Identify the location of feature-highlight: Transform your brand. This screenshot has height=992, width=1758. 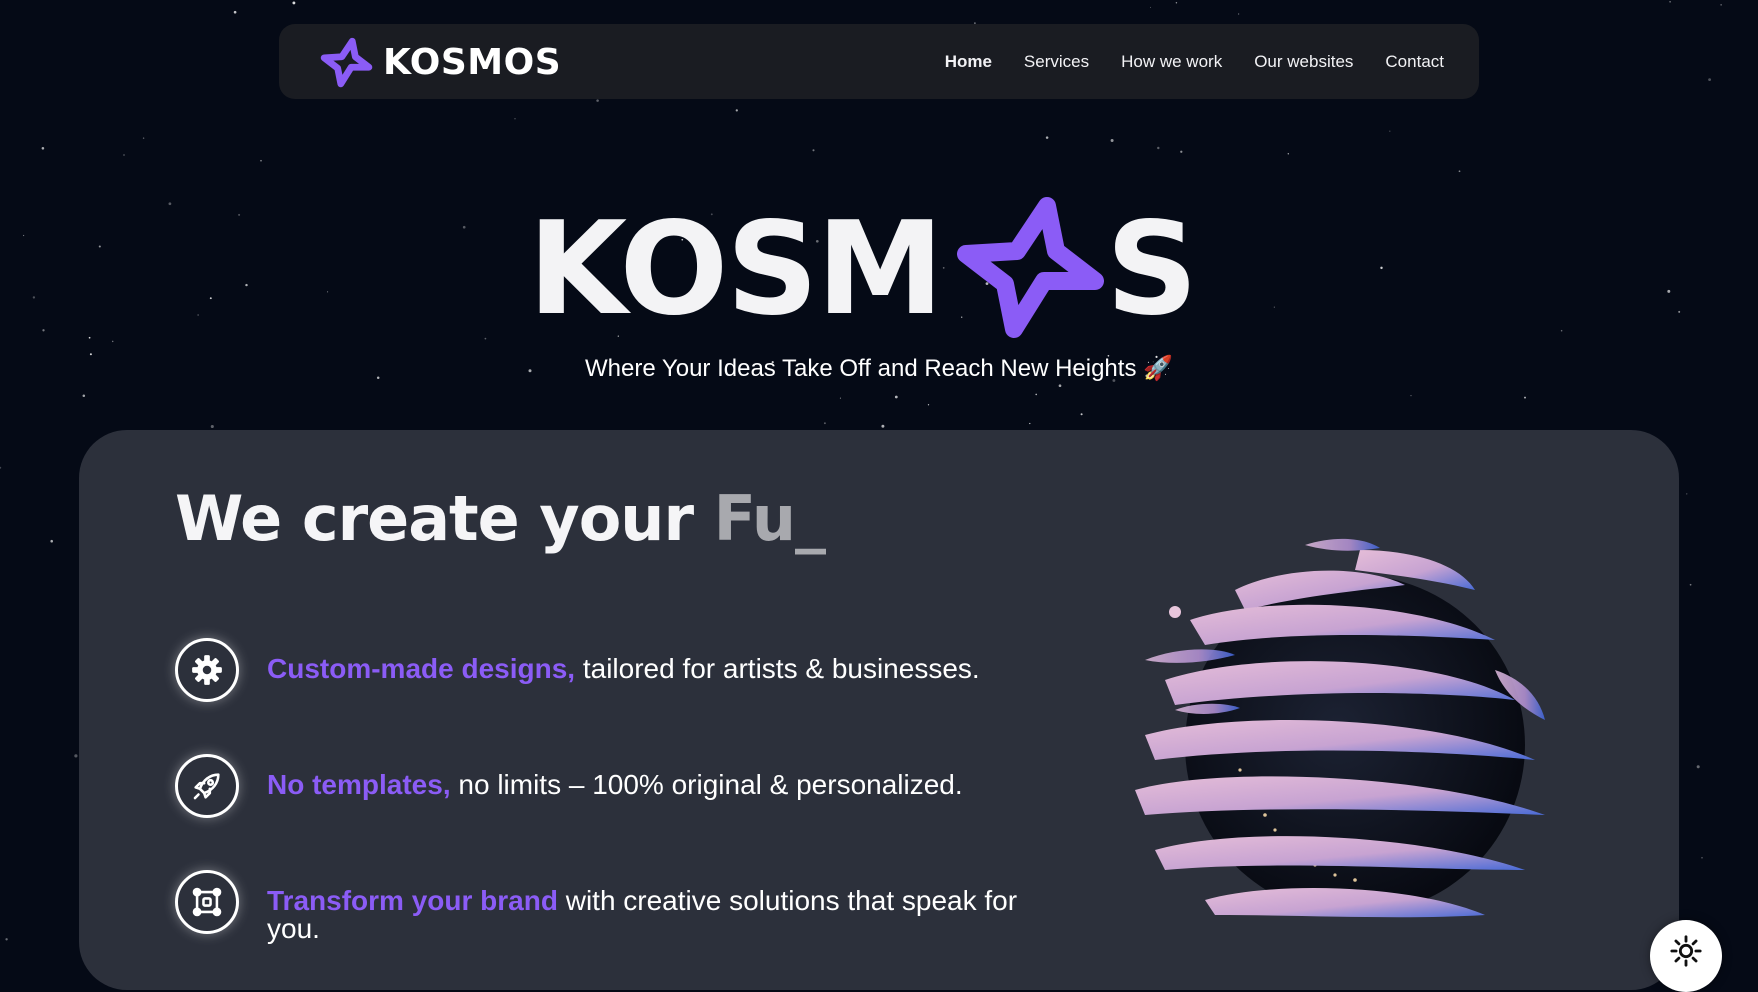
(412, 900).